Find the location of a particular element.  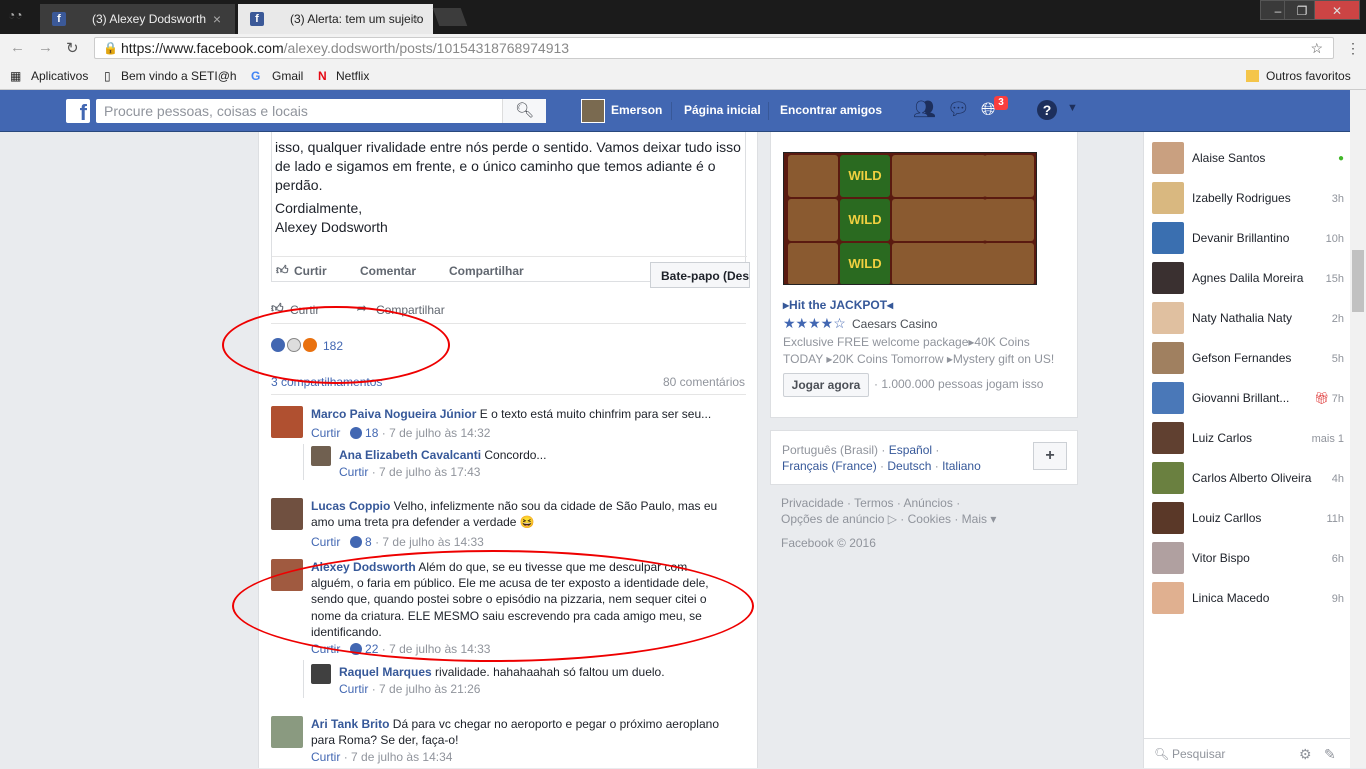

chat-friend: Izabelly Rodrigues 3h is located at coordinates (1250, 198).